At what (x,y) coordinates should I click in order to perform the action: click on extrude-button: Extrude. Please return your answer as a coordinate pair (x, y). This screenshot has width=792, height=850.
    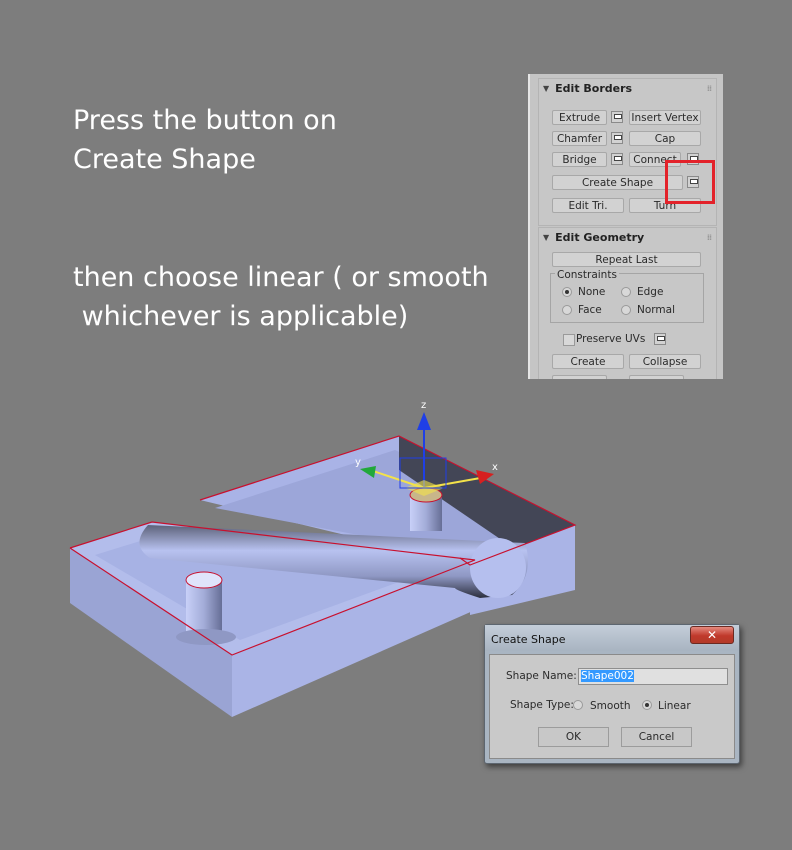
    Looking at the image, I should click on (579, 117).